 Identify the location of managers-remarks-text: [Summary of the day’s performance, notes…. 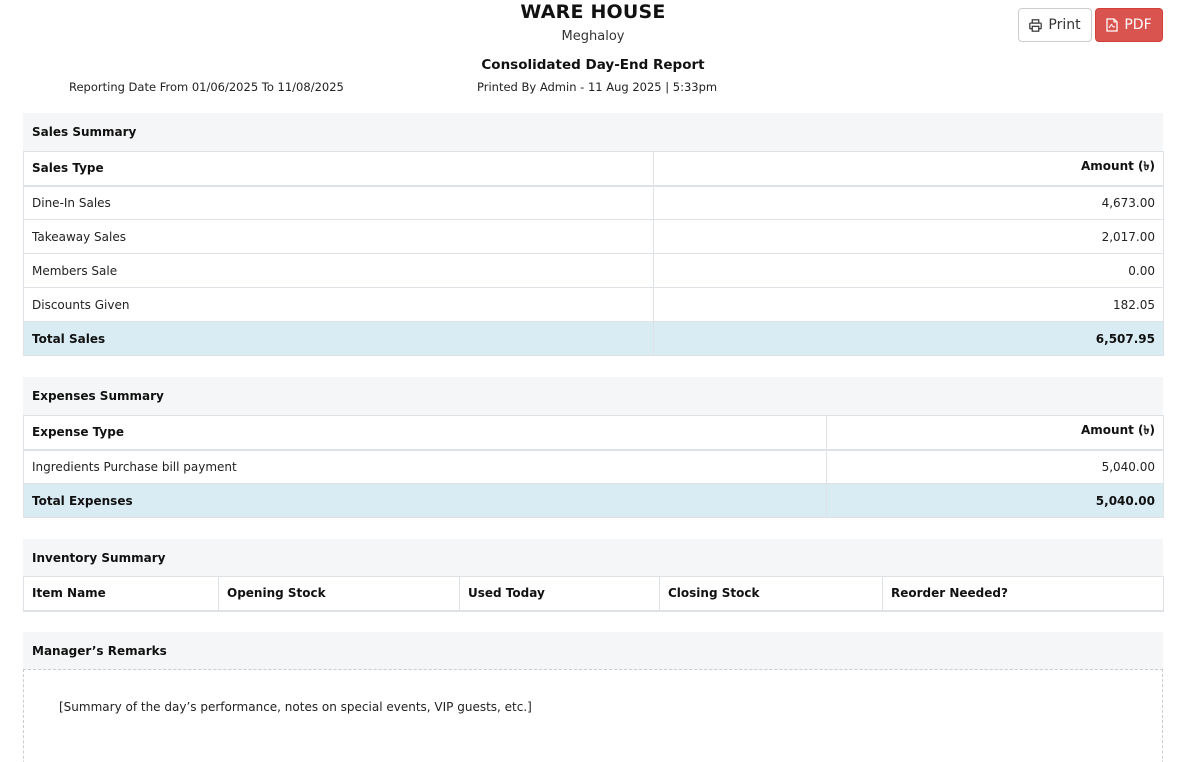
(295, 707).